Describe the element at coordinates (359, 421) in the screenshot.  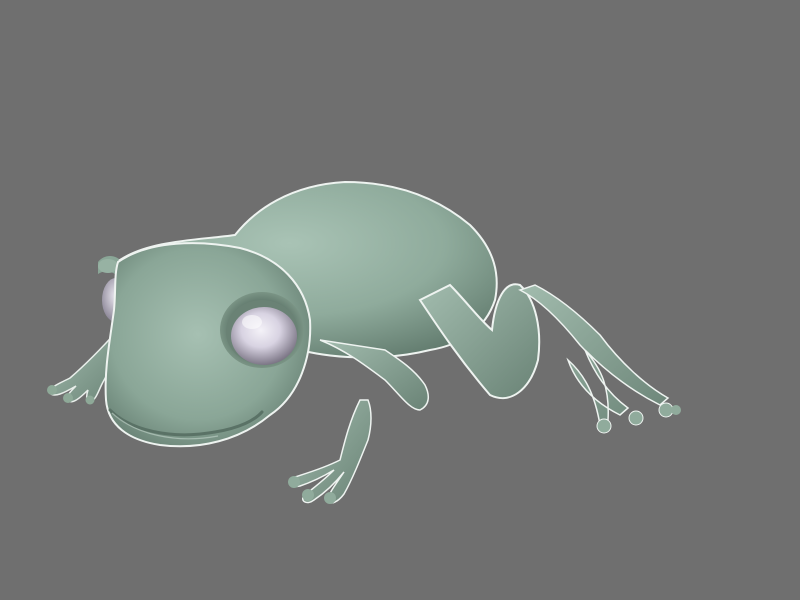
I see `near-front-leg` at that location.